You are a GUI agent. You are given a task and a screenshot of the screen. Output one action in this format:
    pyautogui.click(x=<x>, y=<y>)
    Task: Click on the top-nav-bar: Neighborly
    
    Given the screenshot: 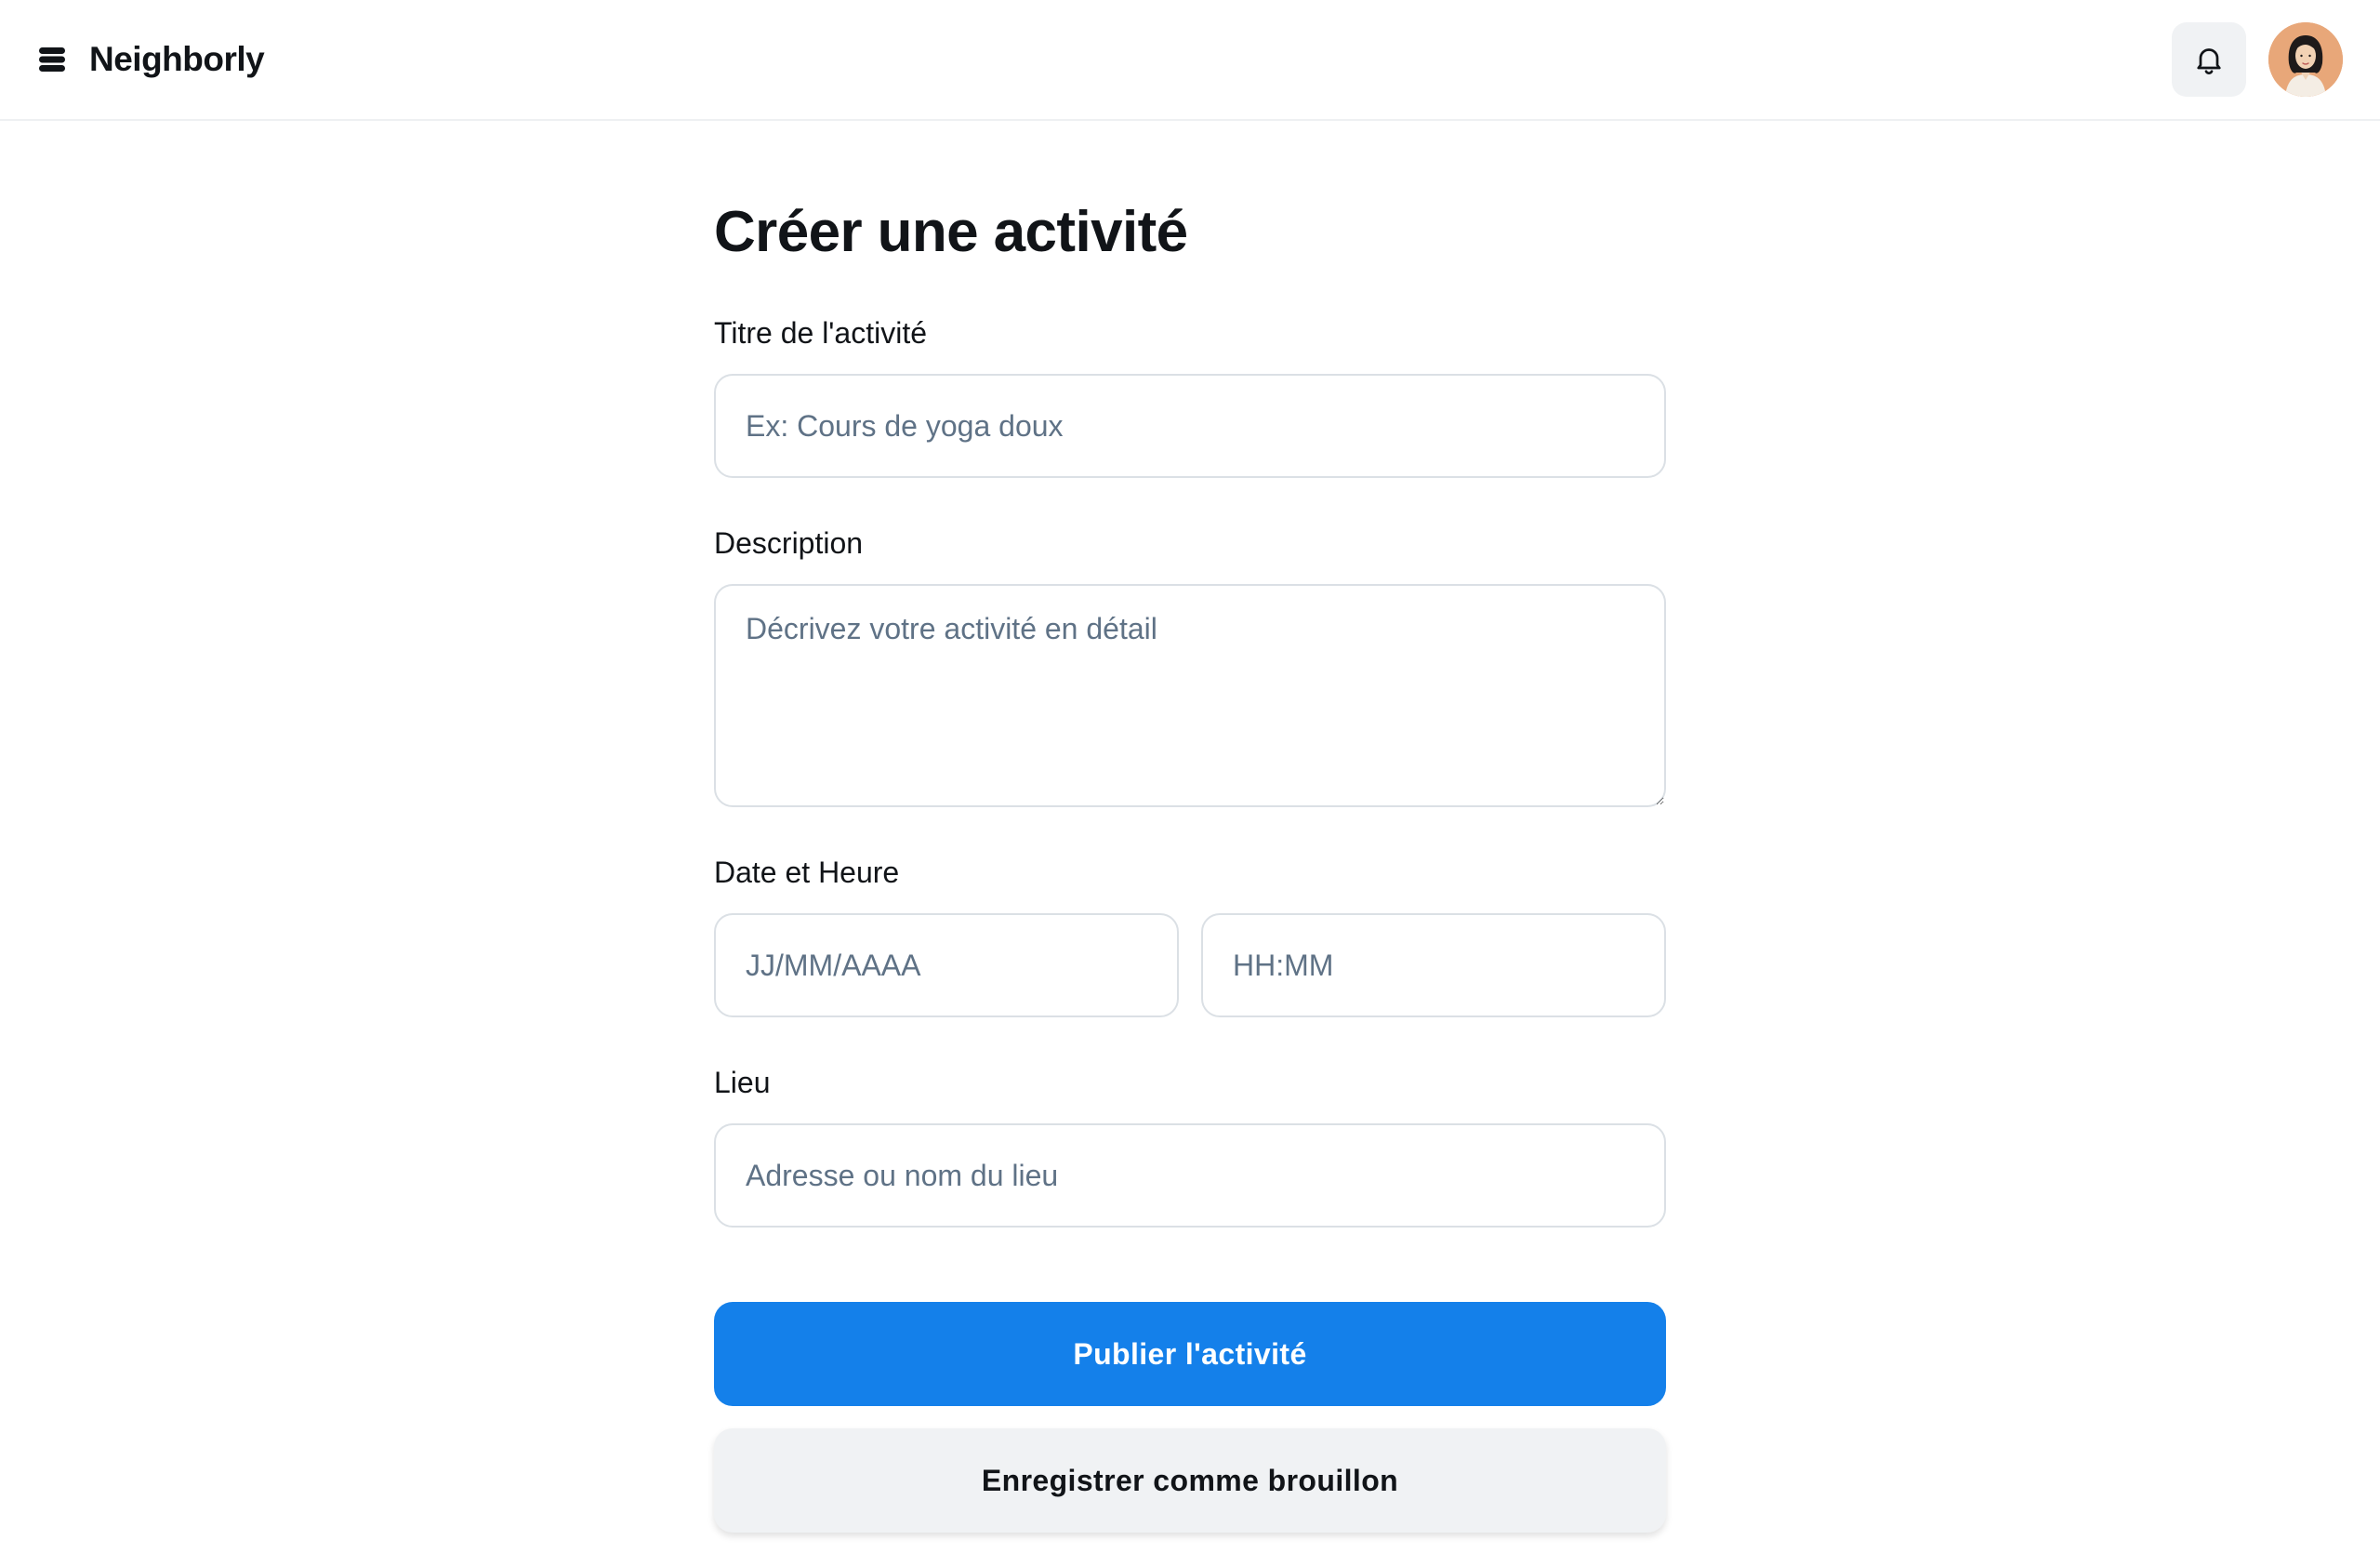 What is the action you would take?
    pyautogui.click(x=1190, y=60)
    